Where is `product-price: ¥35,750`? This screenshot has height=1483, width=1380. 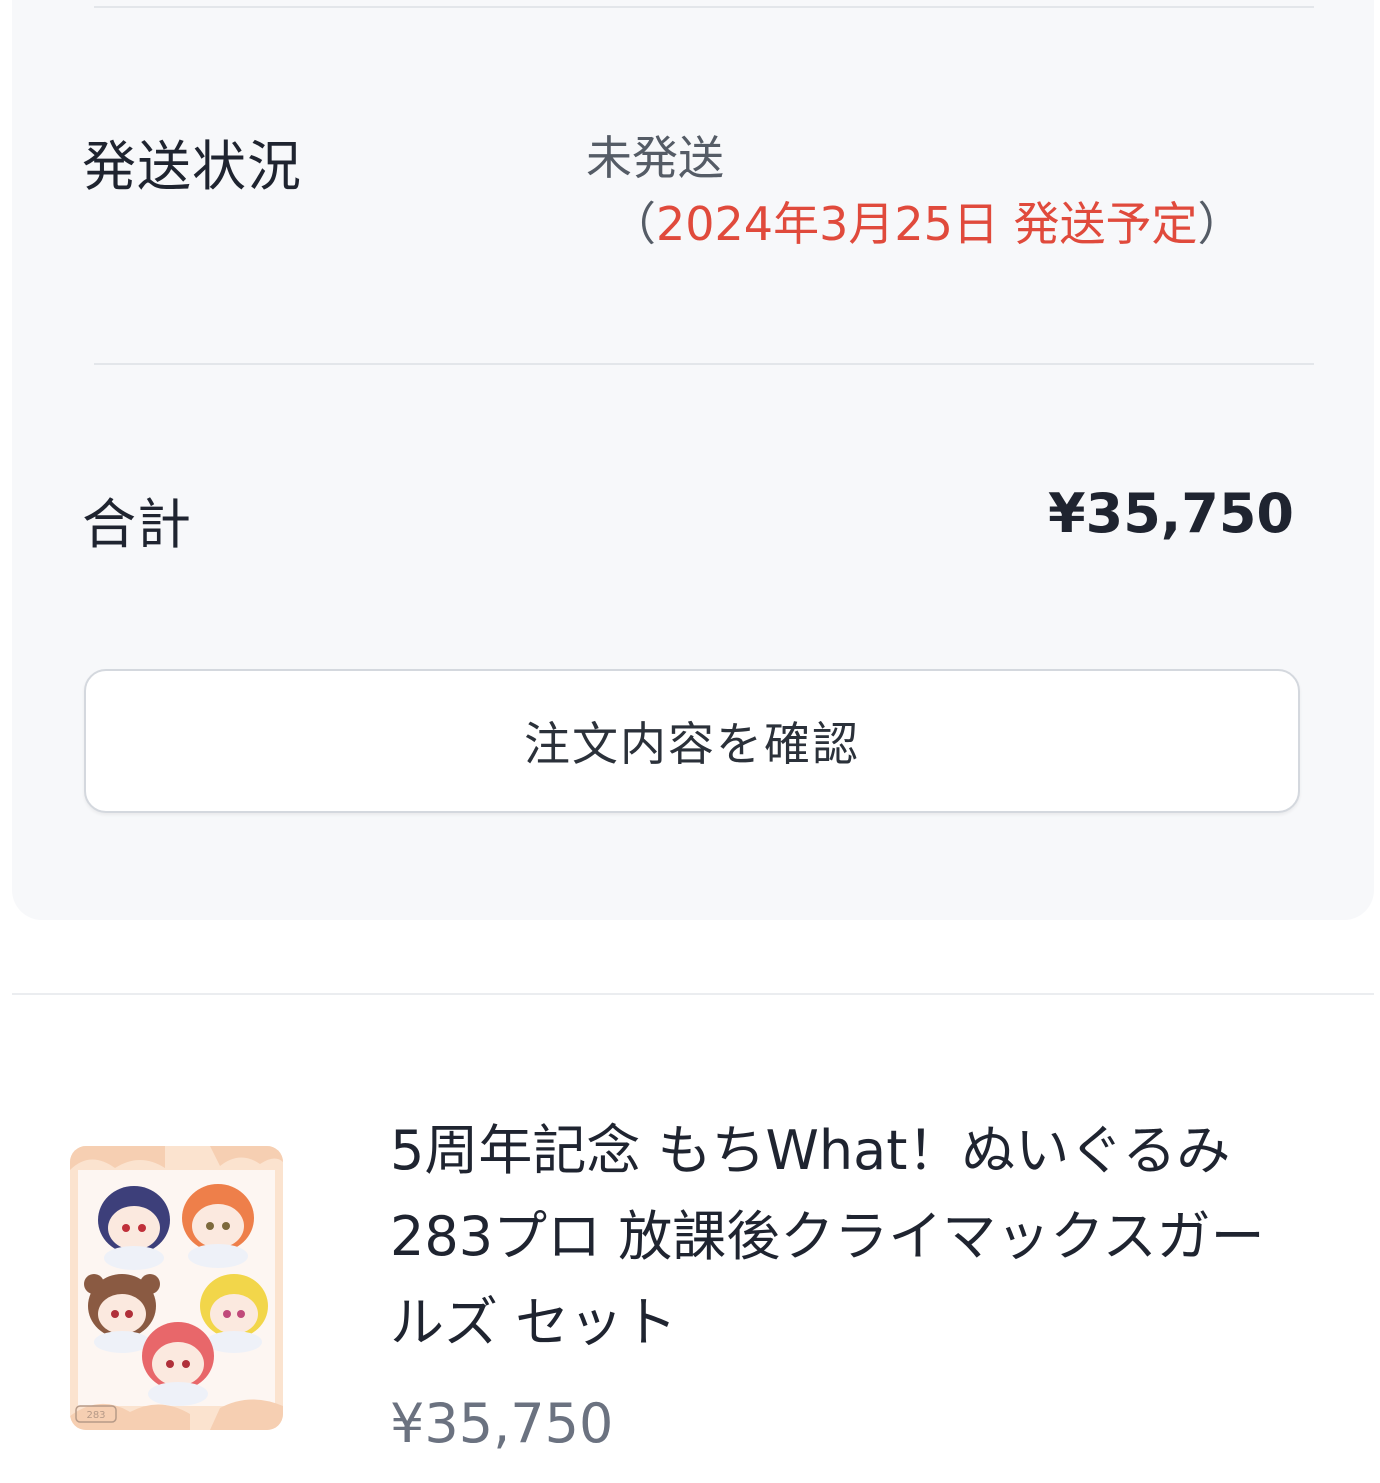
product-price: ¥35,750 is located at coordinates (502, 1423).